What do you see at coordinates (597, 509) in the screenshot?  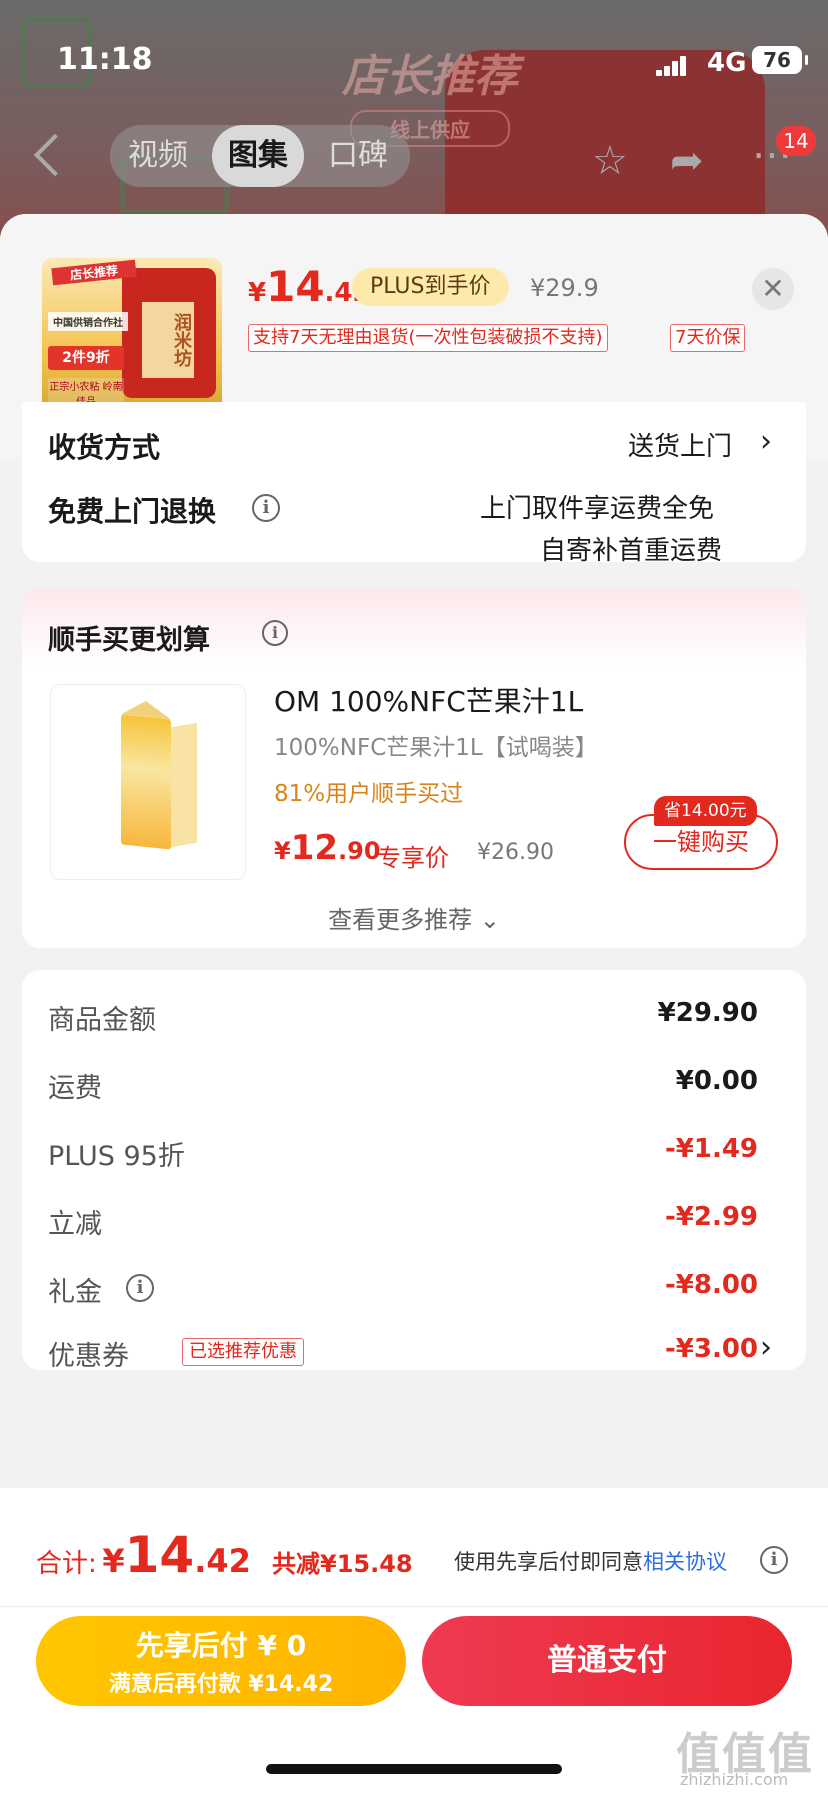 I see `free-return-line1: 上门取件享运费全免` at bounding box center [597, 509].